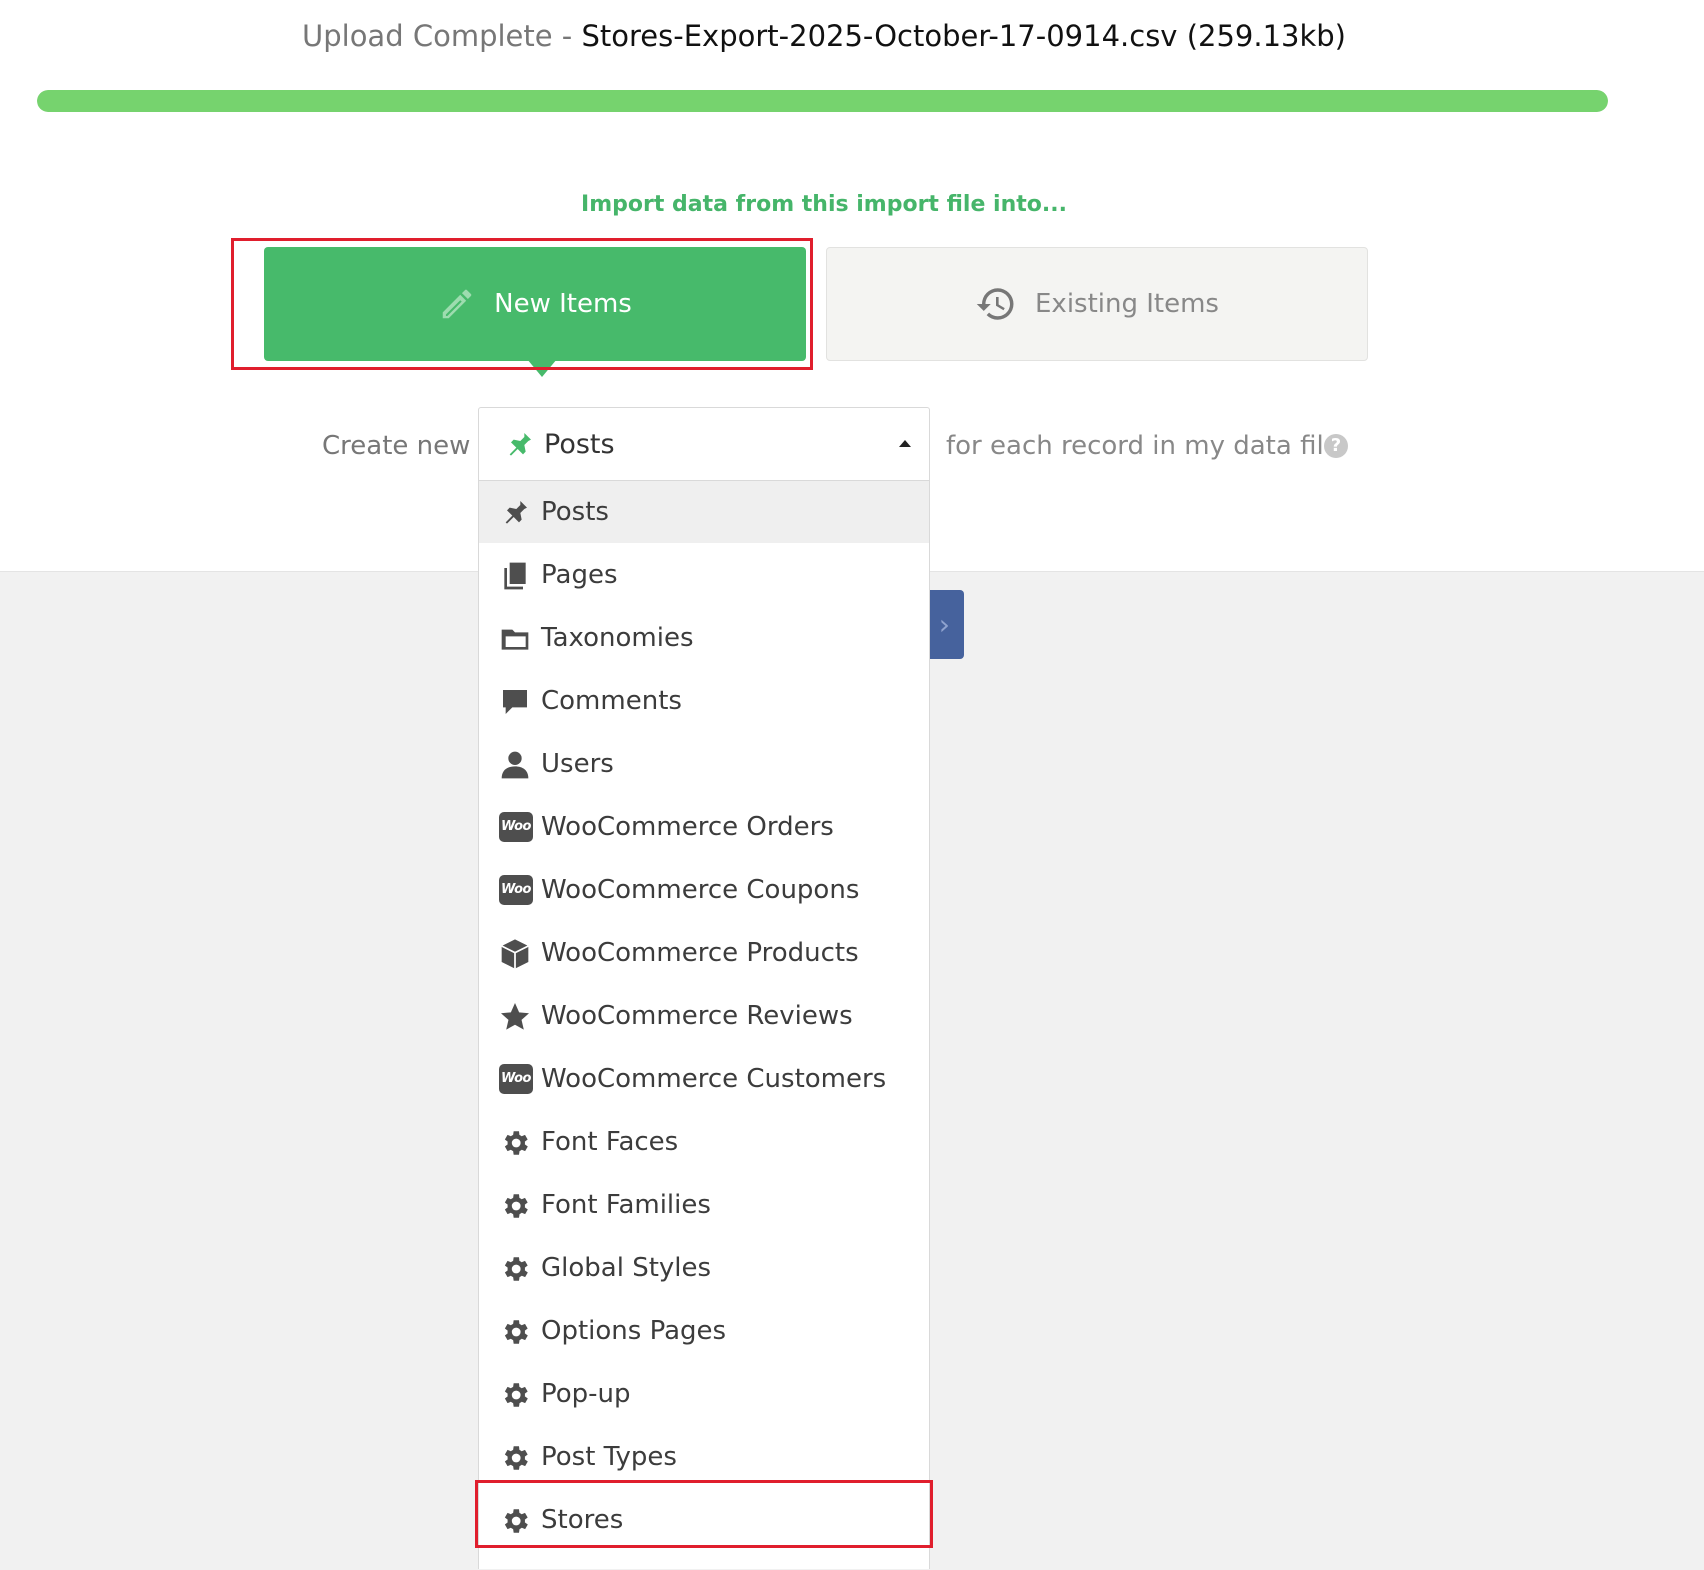 Image resolution: width=1704 pixels, height=1570 pixels. Describe the element at coordinates (905, 443) in the screenshot. I see `caret-up-icon` at that location.